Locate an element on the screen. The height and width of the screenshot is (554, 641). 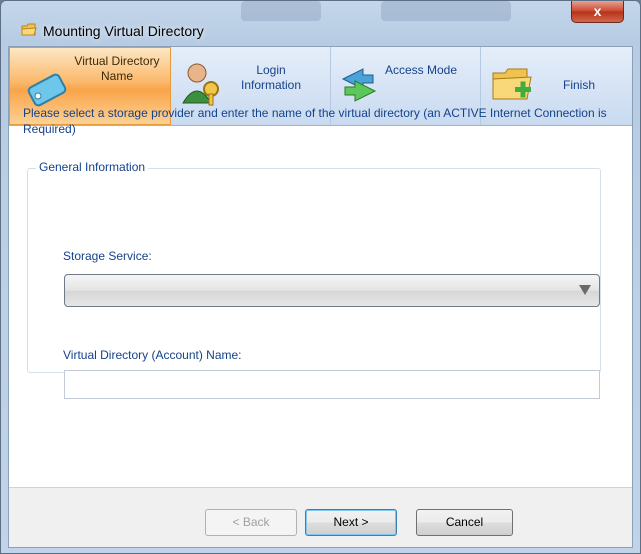
folder-icon is located at coordinates (29, 29).